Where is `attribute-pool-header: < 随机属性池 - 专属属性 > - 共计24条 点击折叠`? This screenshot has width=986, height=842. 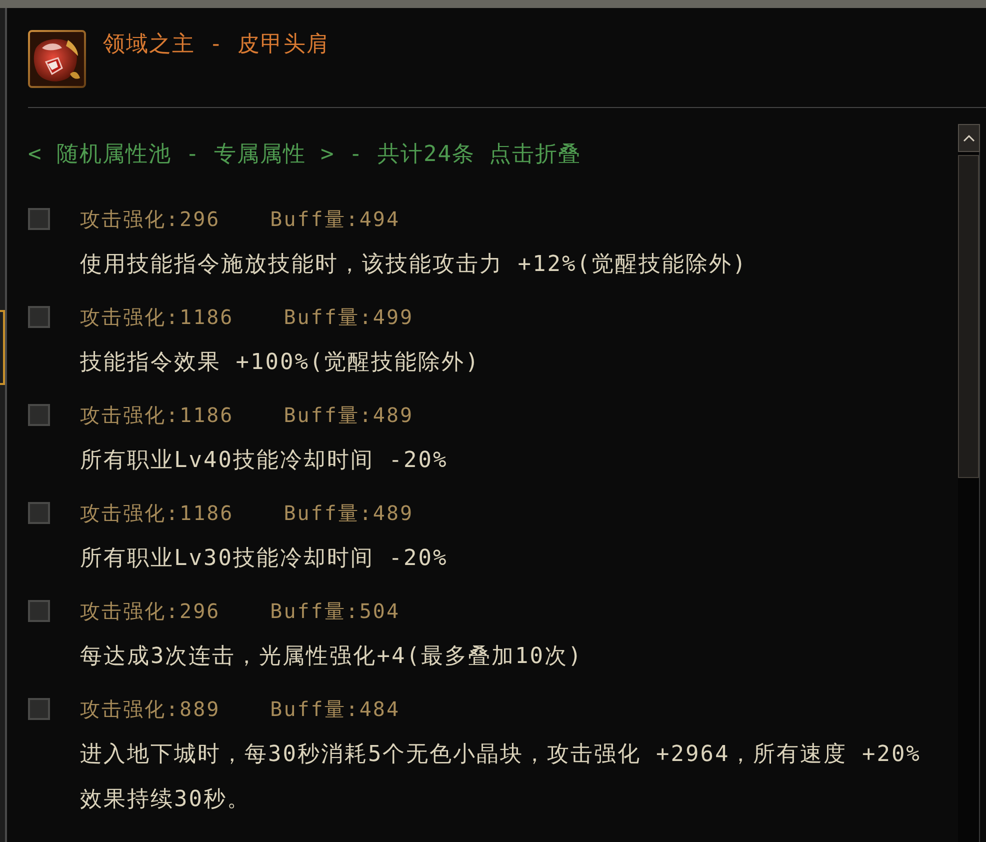 attribute-pool-header: < 随机属性池 - 专属属性 > - 共计24条 点击折叠 is located at coordinates (305, 155).